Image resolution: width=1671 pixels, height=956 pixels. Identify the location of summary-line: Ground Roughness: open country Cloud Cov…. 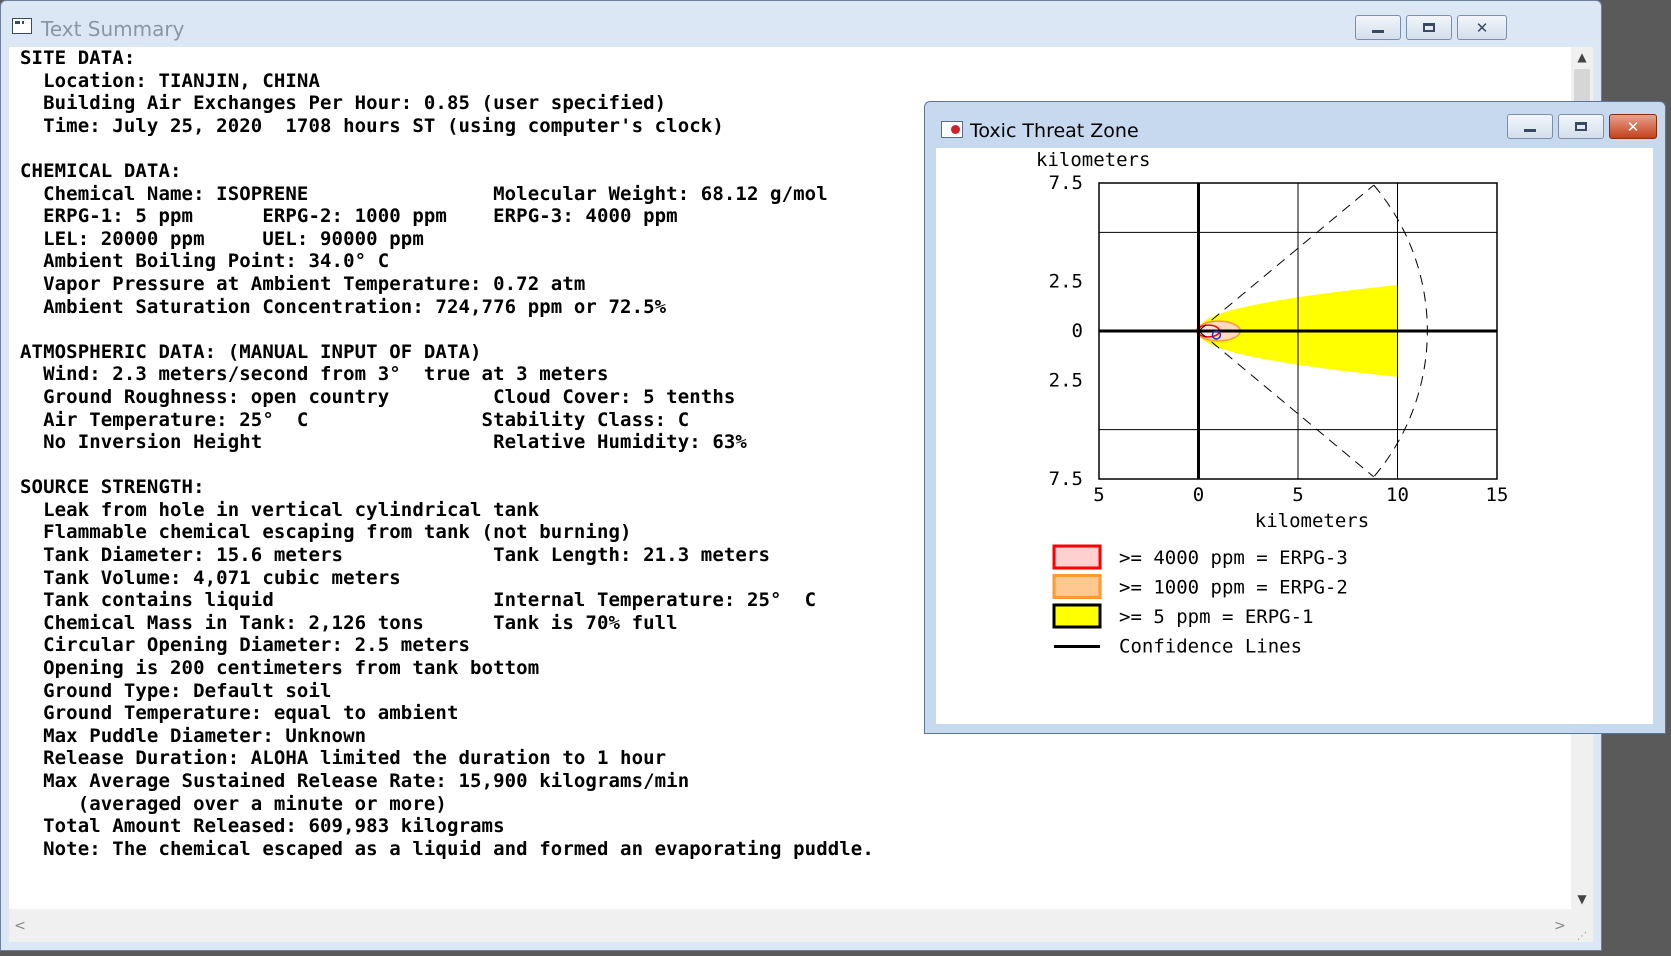
(378, 396).